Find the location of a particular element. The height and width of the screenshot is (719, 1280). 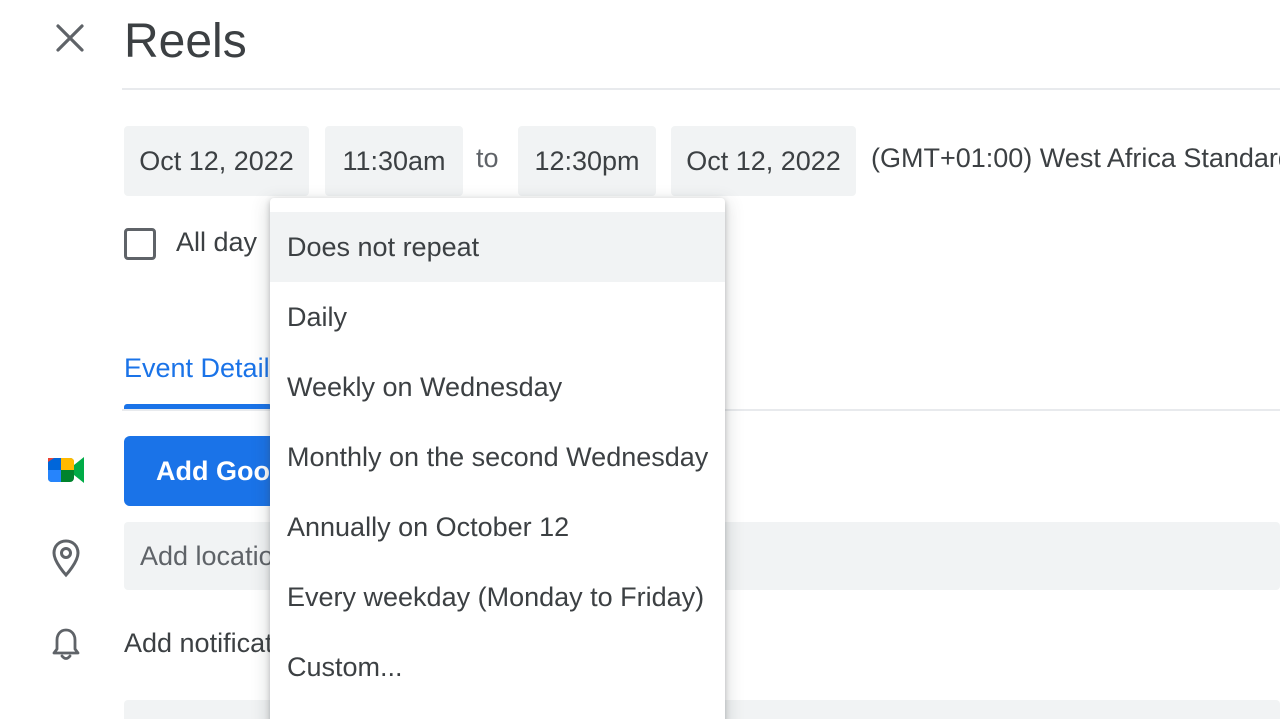

start-time-chip: 11:30am is located at coordinates (394, 161).